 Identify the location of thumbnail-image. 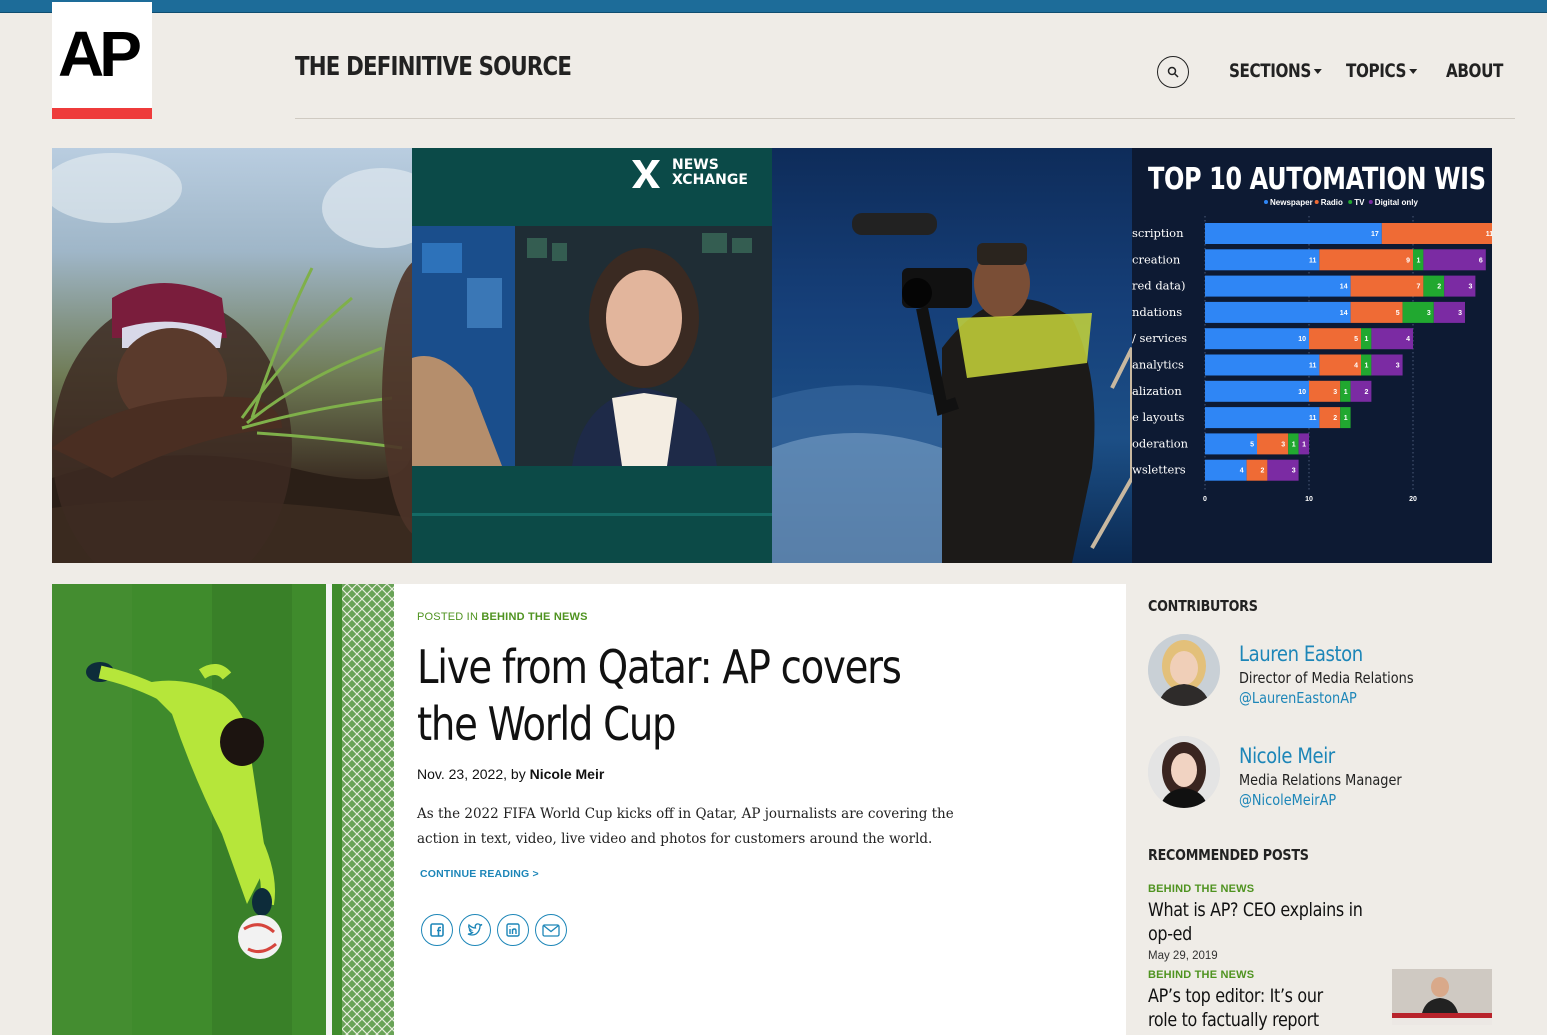
(1442, 997).